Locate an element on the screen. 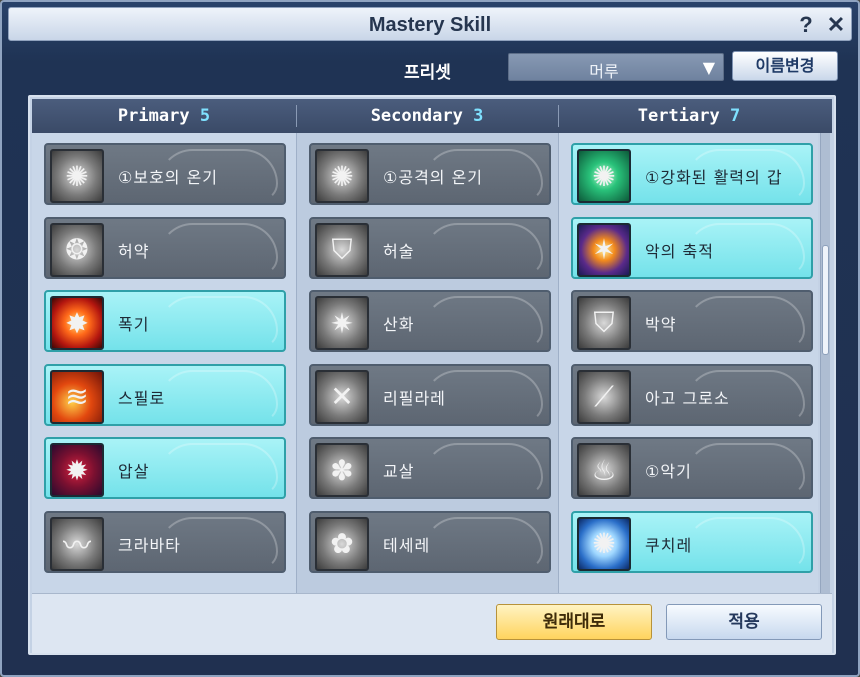 The height and width of the screenshot is (677, 860). skill-tile: ✺ ①강화된 활력의 갑 is located at coordinates (692, 174).